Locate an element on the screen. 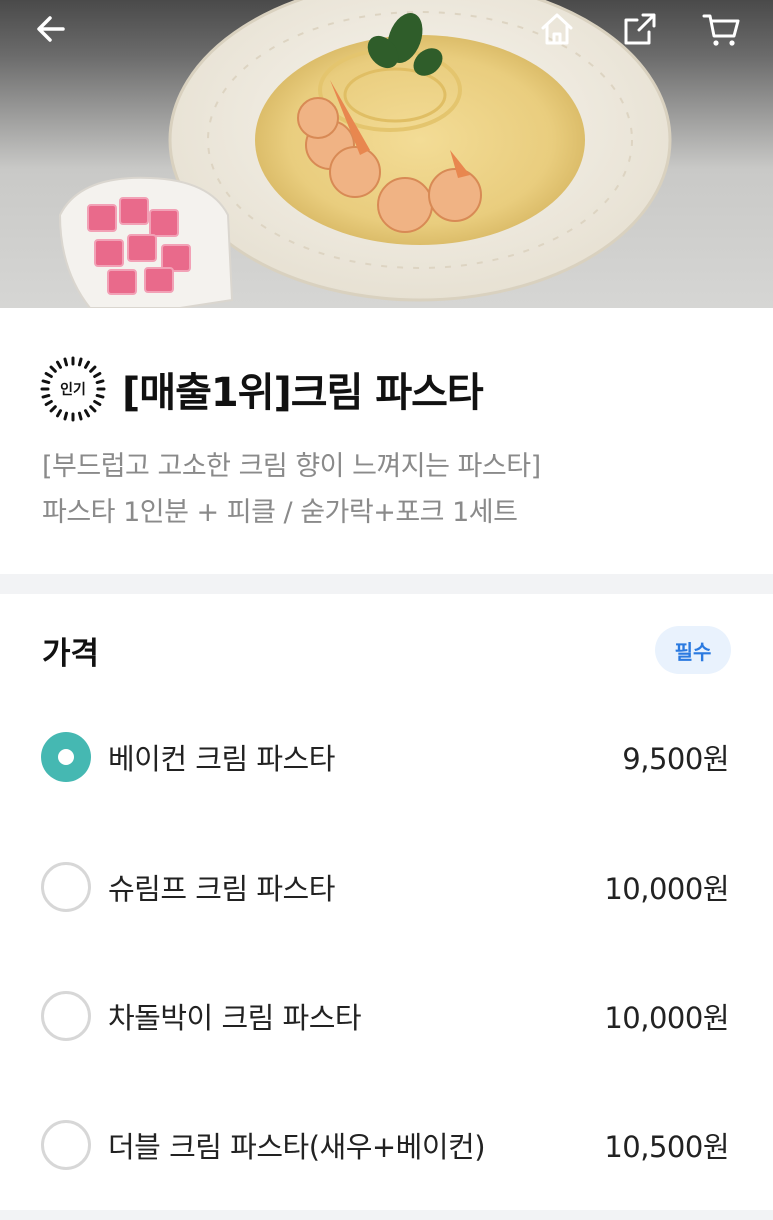 The height and width of the screenshot is (1220, 773). share-icon is located at coordinates (640, 29).